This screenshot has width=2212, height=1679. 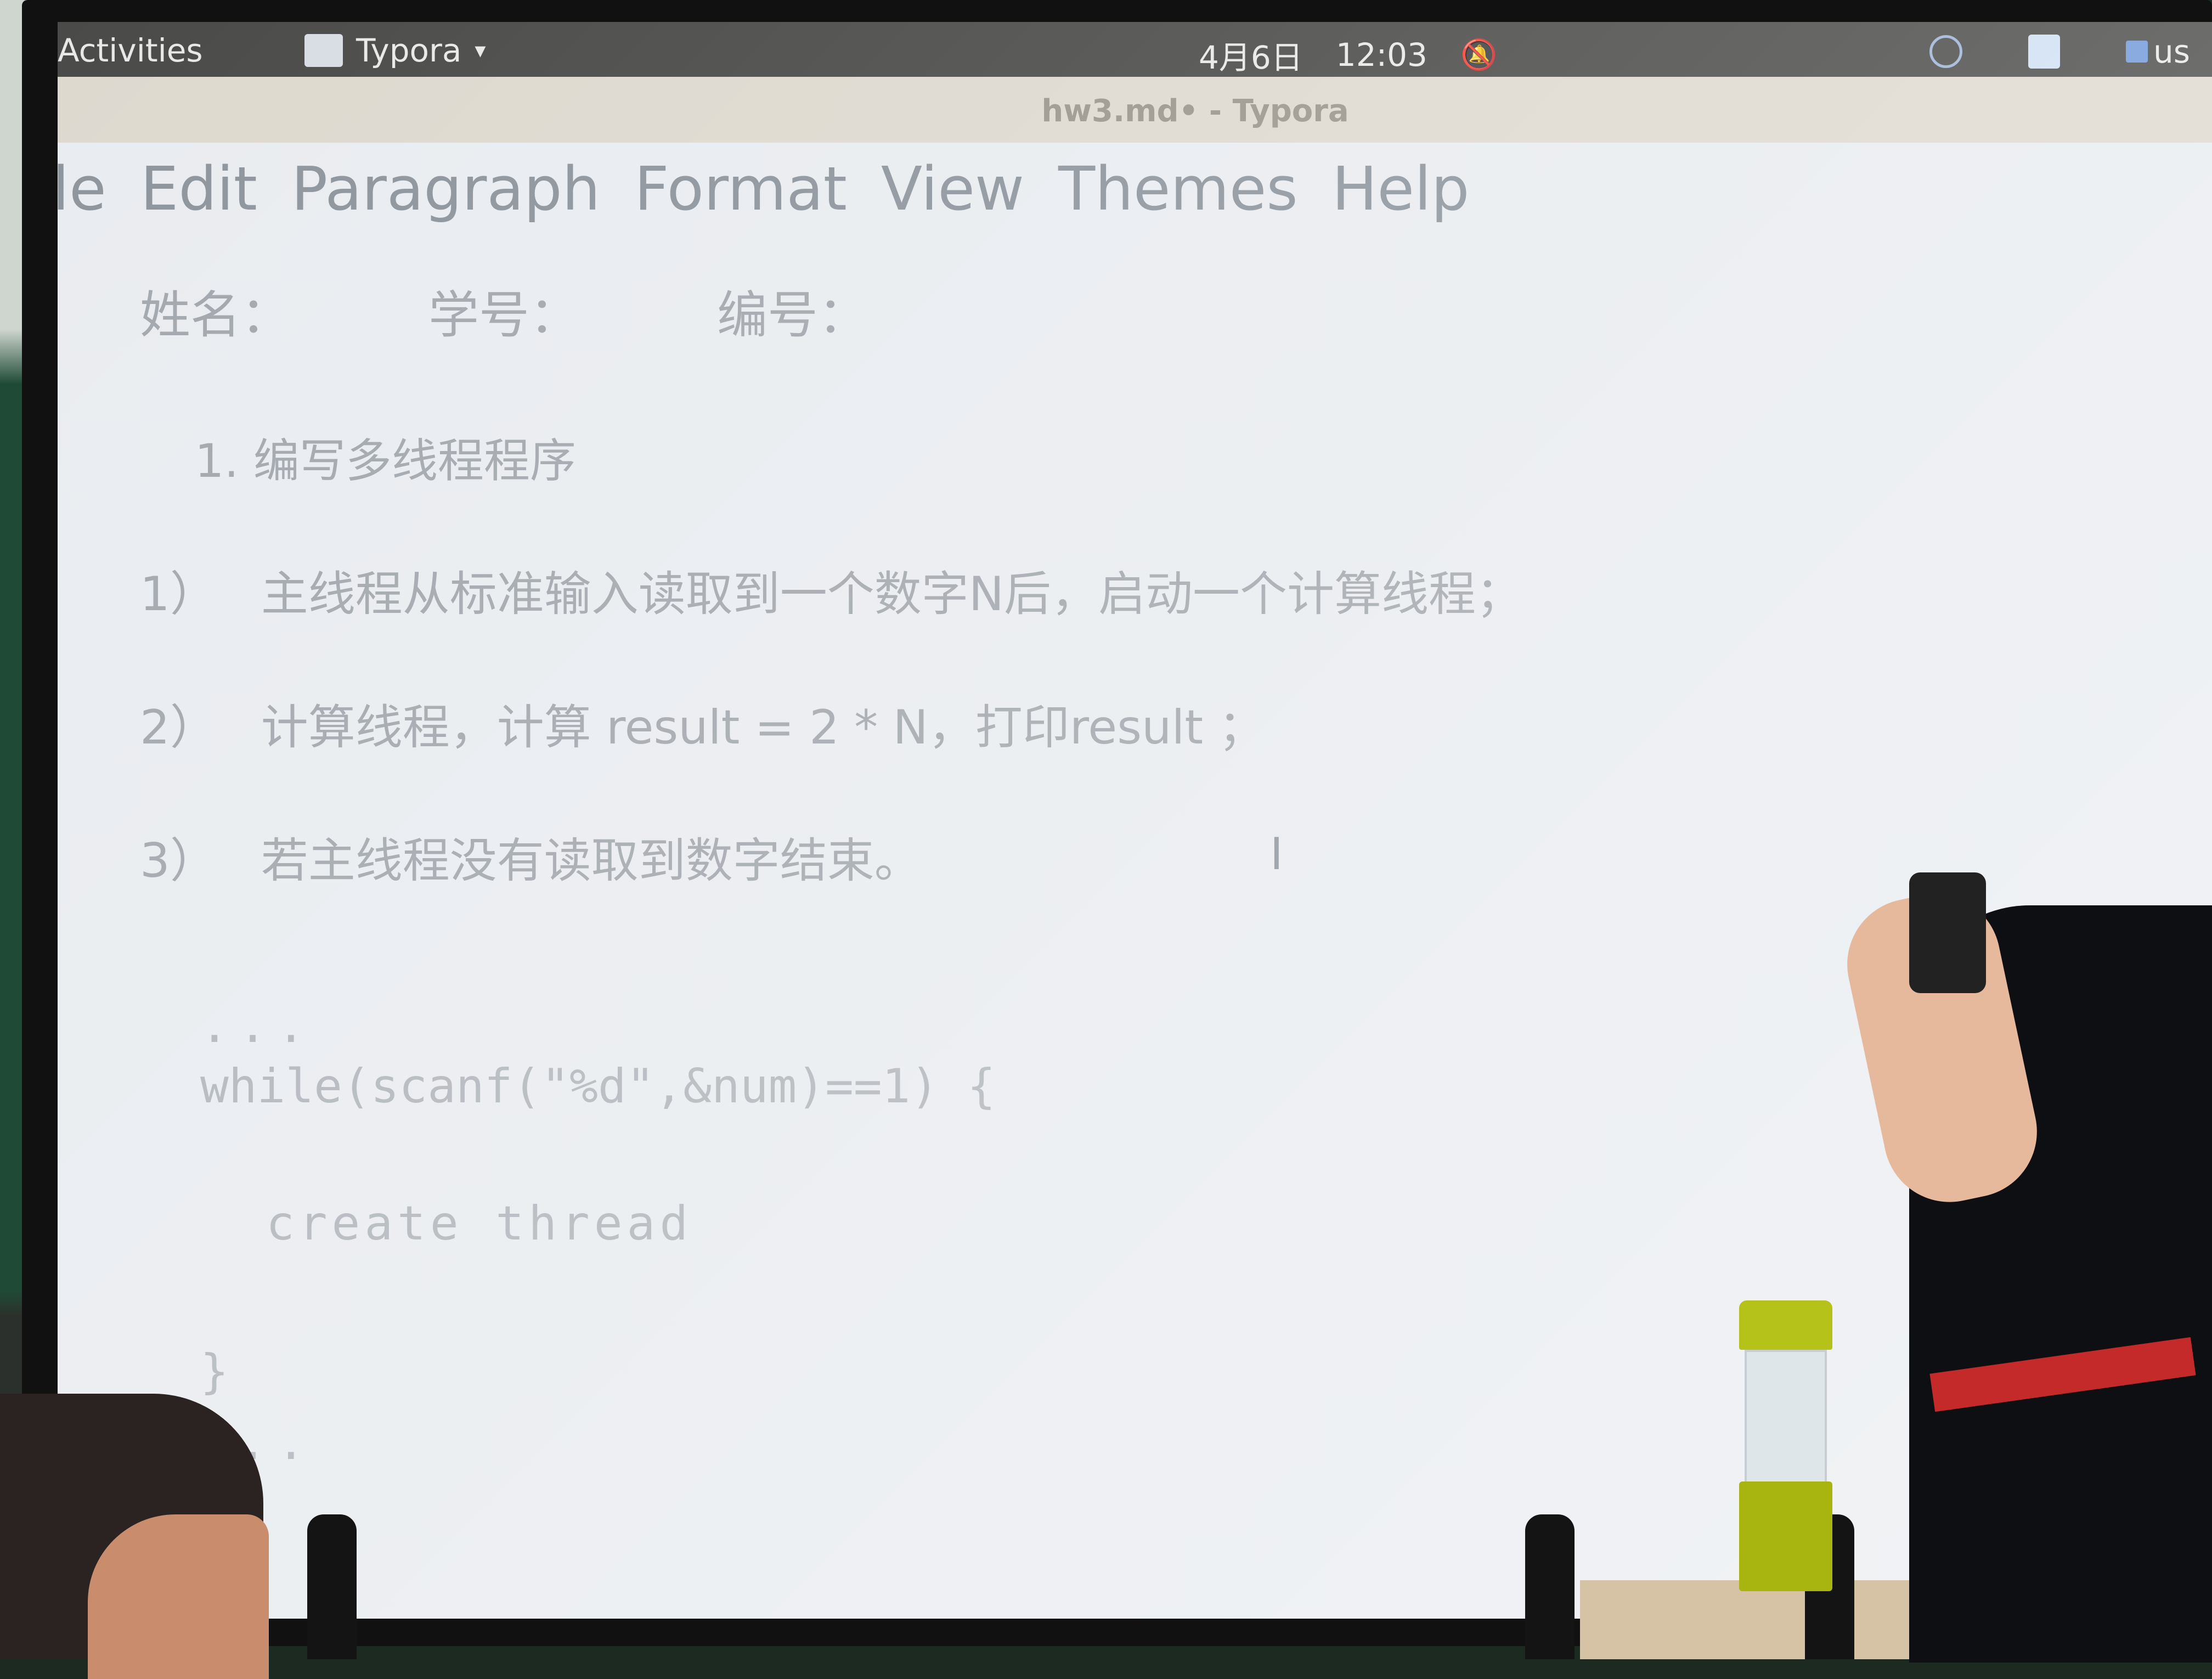 What do you see at coordinates (598, 1086) in the screenshot?
I see `code-line: while(scanf("%d",&num)==1) {` at bounding box center [598, 1086].